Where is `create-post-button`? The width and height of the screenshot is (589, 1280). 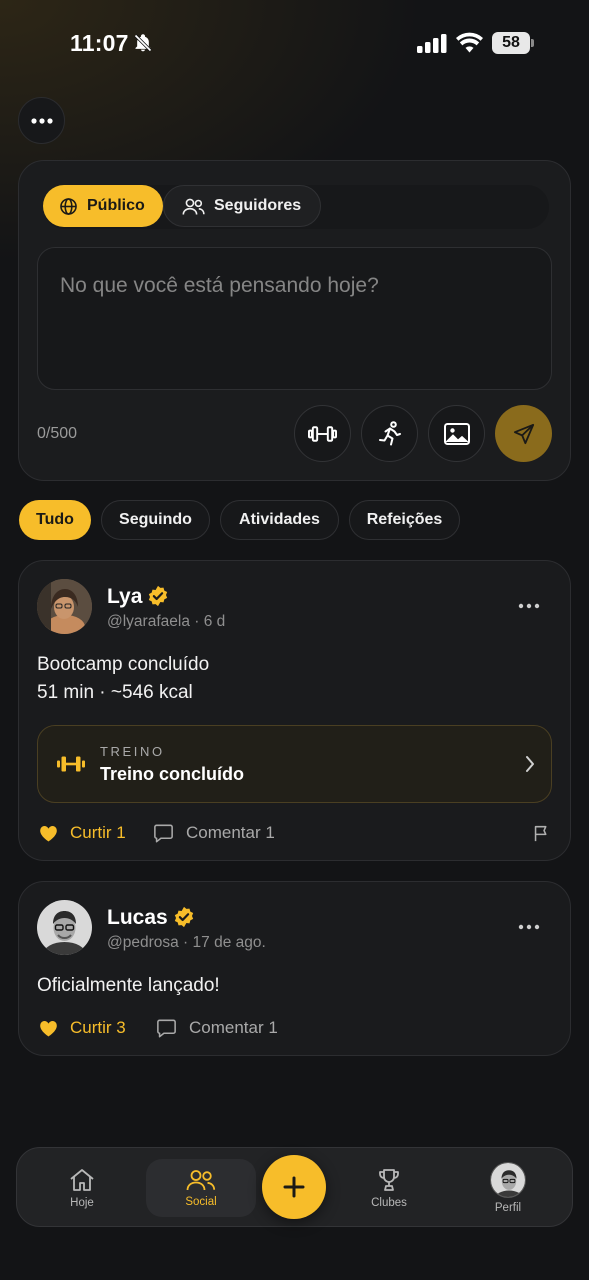
create-post-button is located at coordinates (294, 1187).